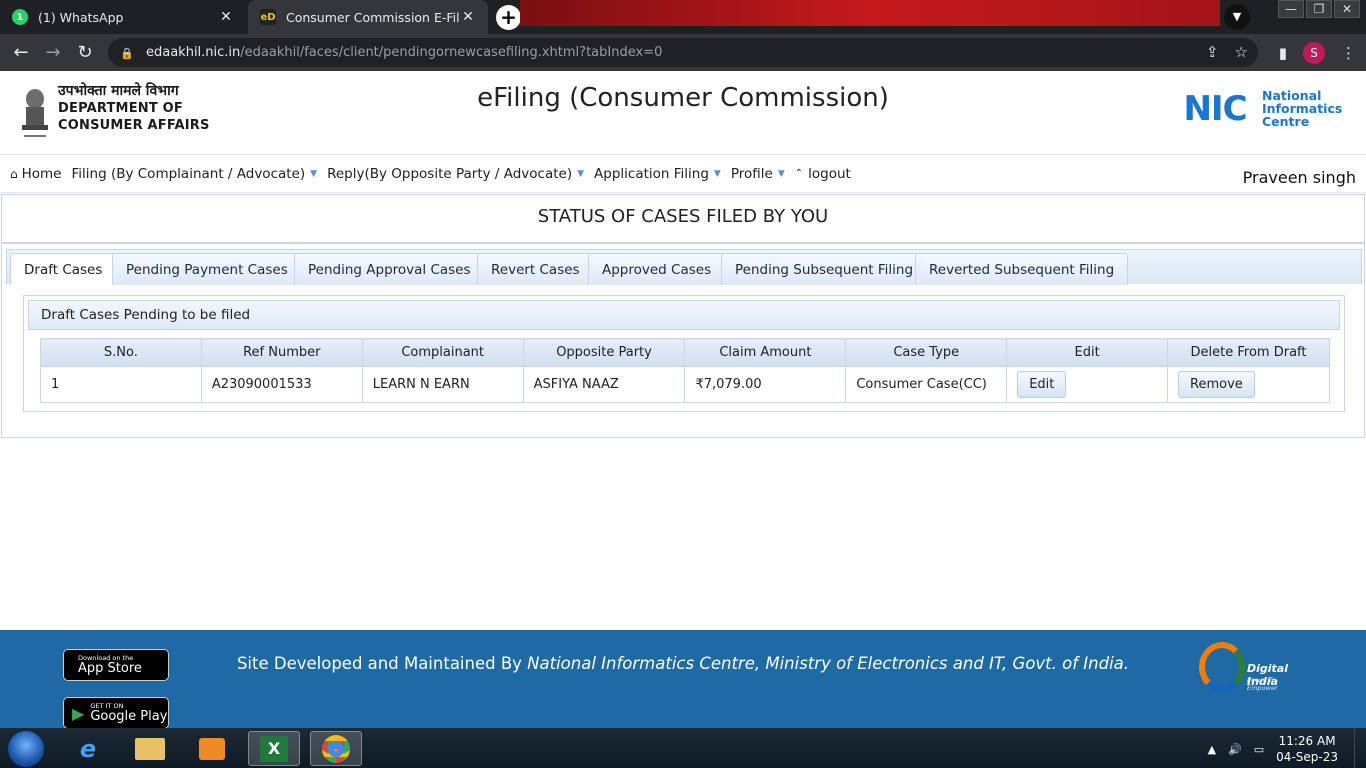 Image resolution: width=1366 pixels, height=768 pixels. Describe the element at coordinates (799, 173) in the screenshot. I see `logout-icon: ⌃` at that location.